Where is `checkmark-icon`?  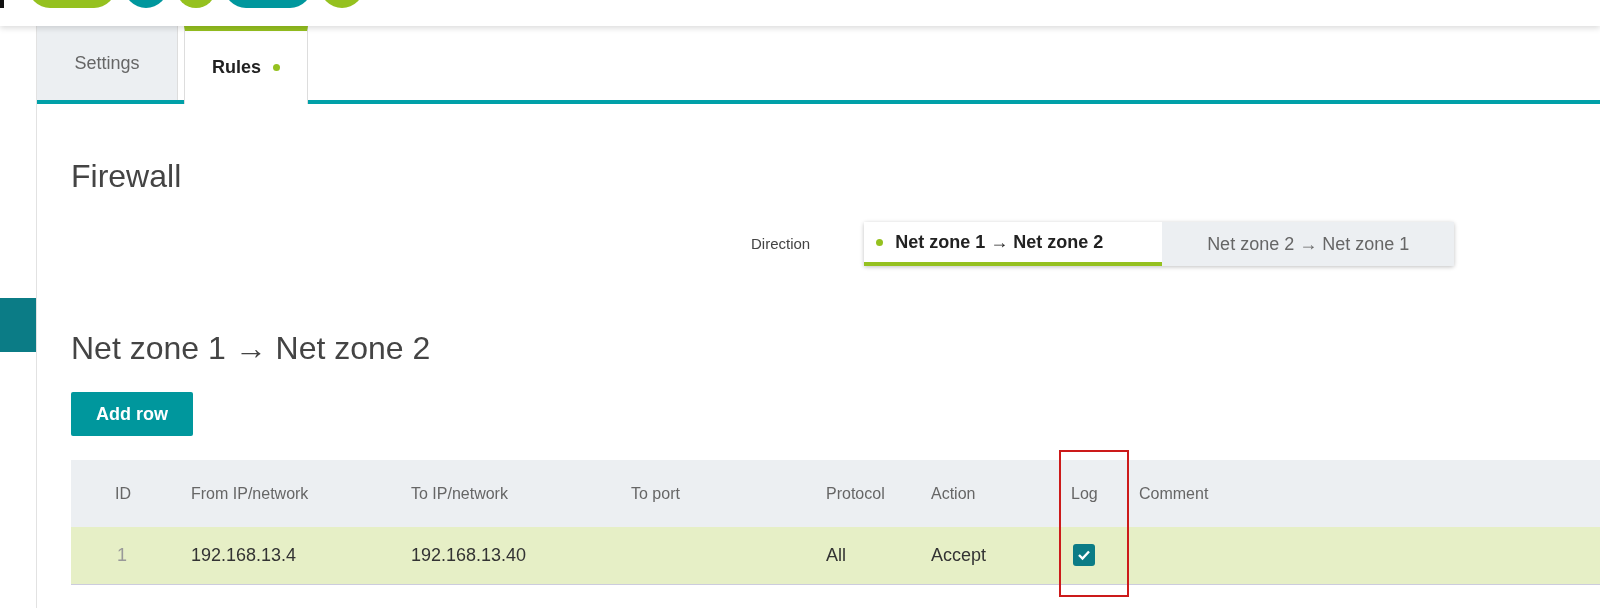
checkmark-icon is located at coordinates (1084, 554).